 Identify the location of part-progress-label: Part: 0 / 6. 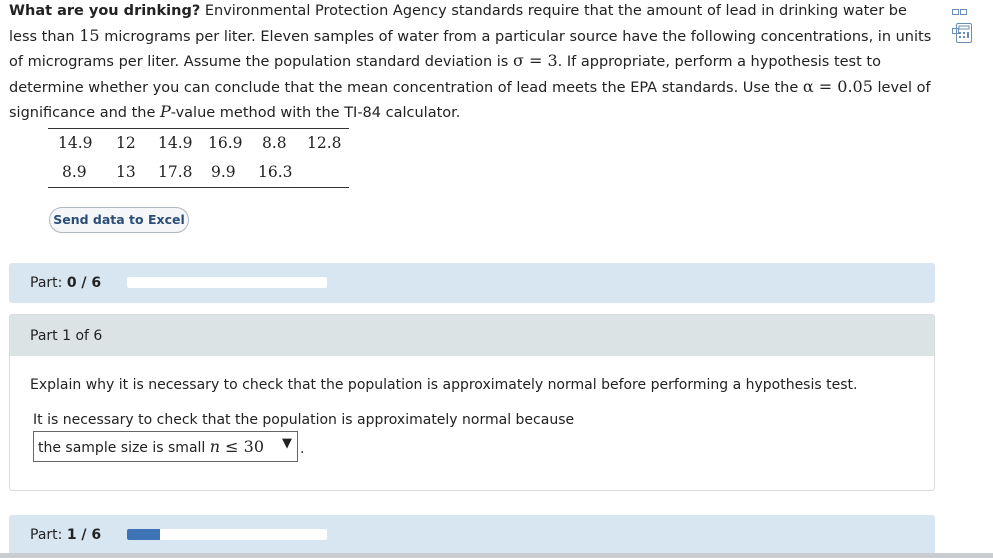
(66, 283).